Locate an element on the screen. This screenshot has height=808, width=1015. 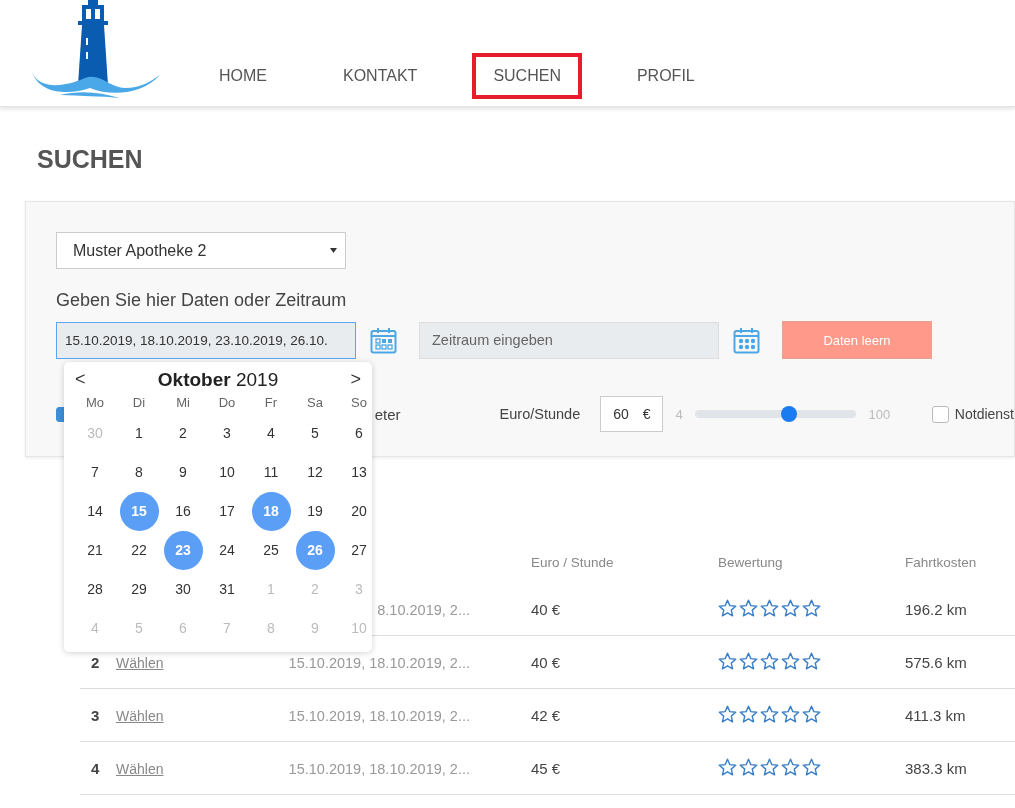
dates-field: 15.10.2019, 18.10.2019, 23.10.2019, 26.10. is located at coordinates (206, 340).